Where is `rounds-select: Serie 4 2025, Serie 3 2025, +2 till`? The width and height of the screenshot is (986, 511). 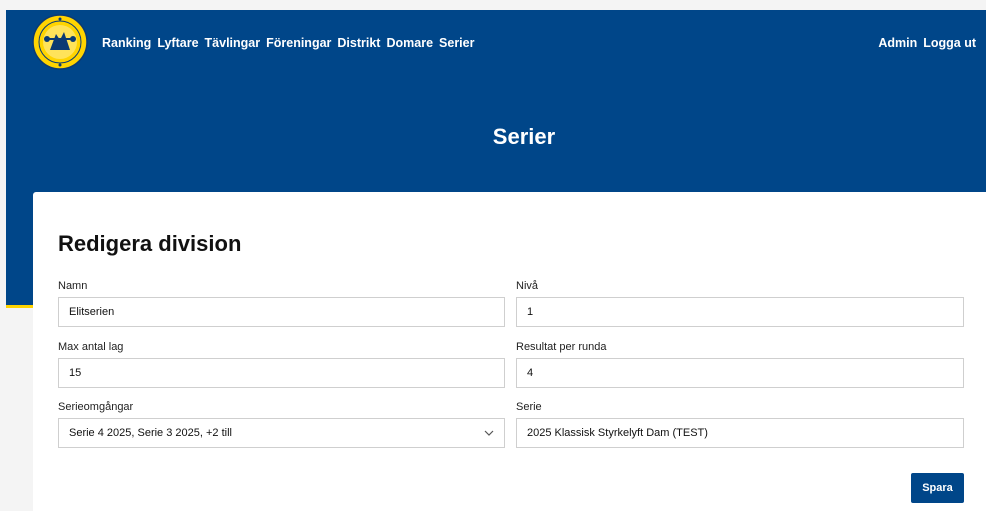
rounds-select: Serie 4 2025, Serie 3 2025, +2 till is located at coordinates (281, 433).